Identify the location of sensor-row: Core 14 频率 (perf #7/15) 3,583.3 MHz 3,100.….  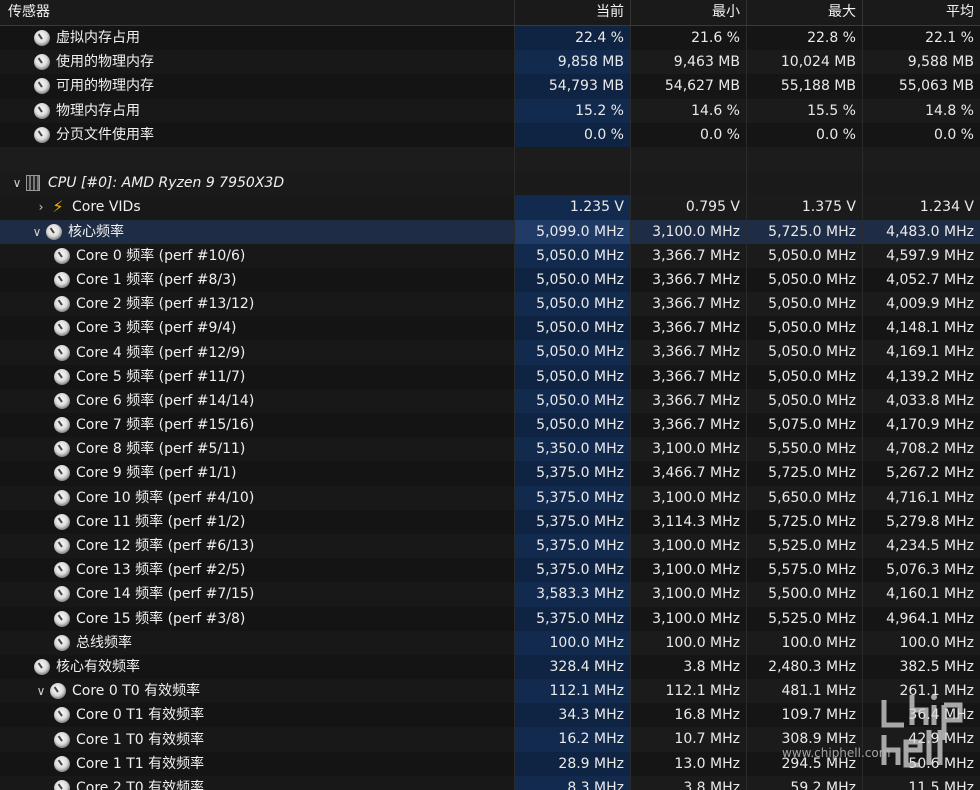
(490, 594).